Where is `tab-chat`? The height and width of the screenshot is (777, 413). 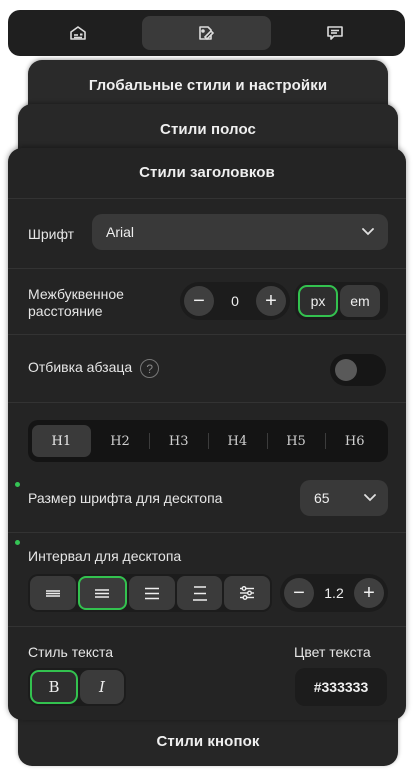
tab-chat is located at coordinates (335, 33).